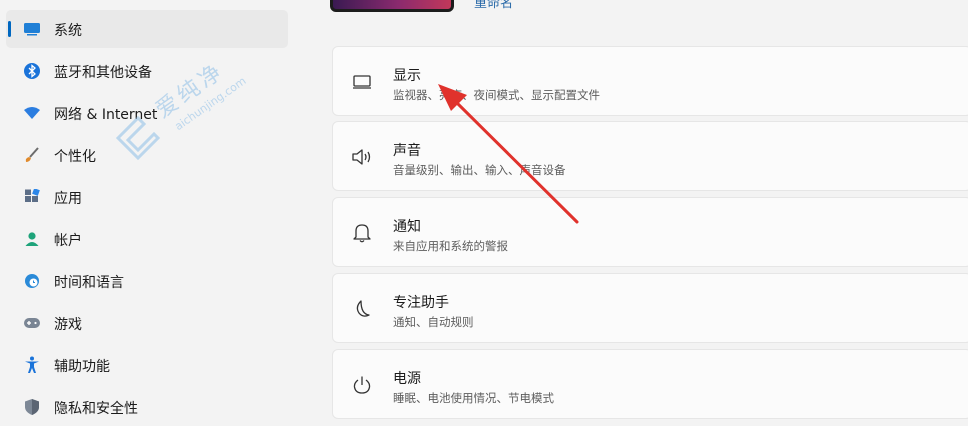  What do you see at coordinates (362, 82) in the screenshot?
I see `display-icon` at bounding box center [362, 82].